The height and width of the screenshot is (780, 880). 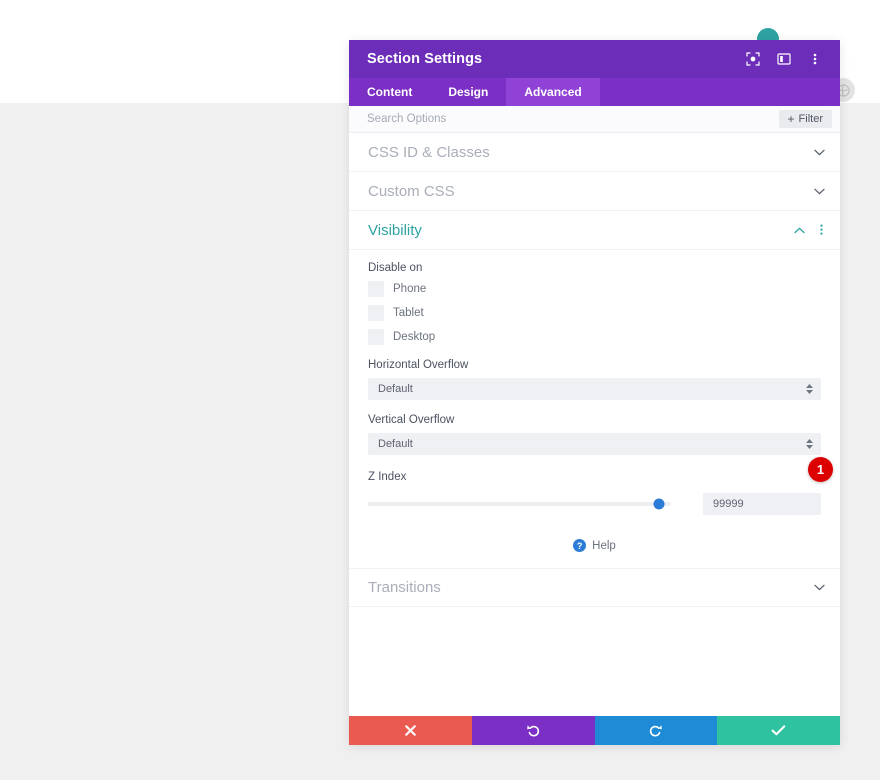 I want to click on disable-on-label: Disable on, so click(x=395, y=268).